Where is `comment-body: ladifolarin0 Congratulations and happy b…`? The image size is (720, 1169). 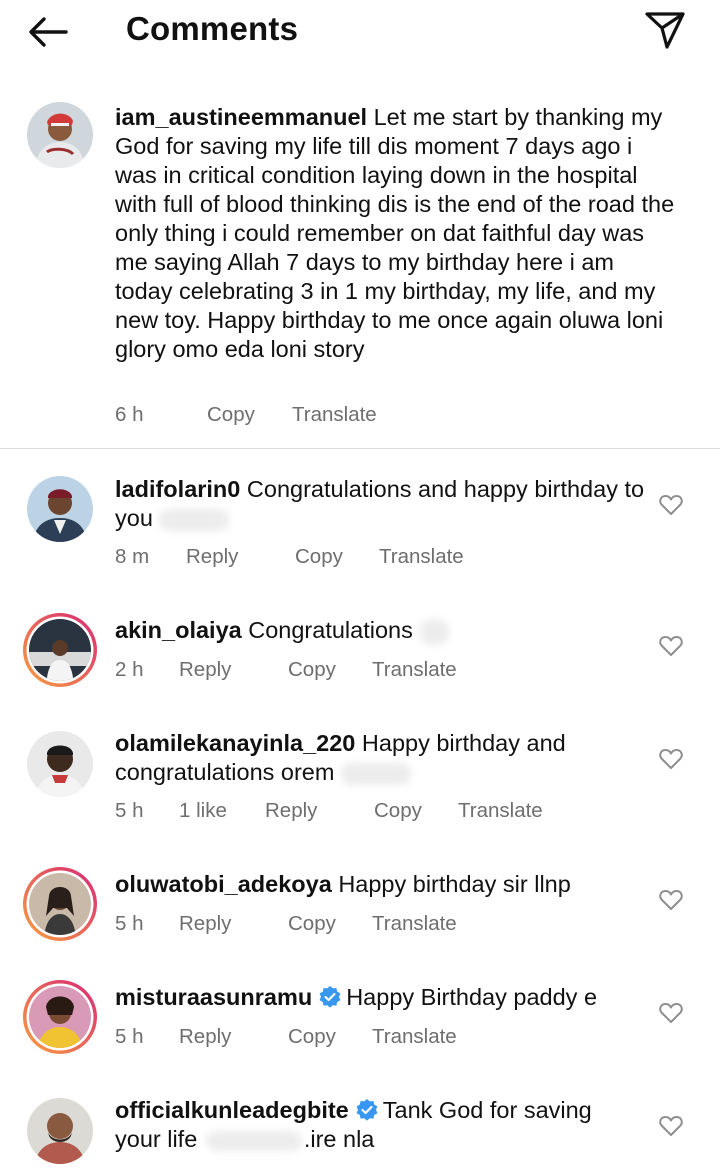 comment-body: ladifolarin0 Congratulations and happy b… is located at coordinates (380, 504).